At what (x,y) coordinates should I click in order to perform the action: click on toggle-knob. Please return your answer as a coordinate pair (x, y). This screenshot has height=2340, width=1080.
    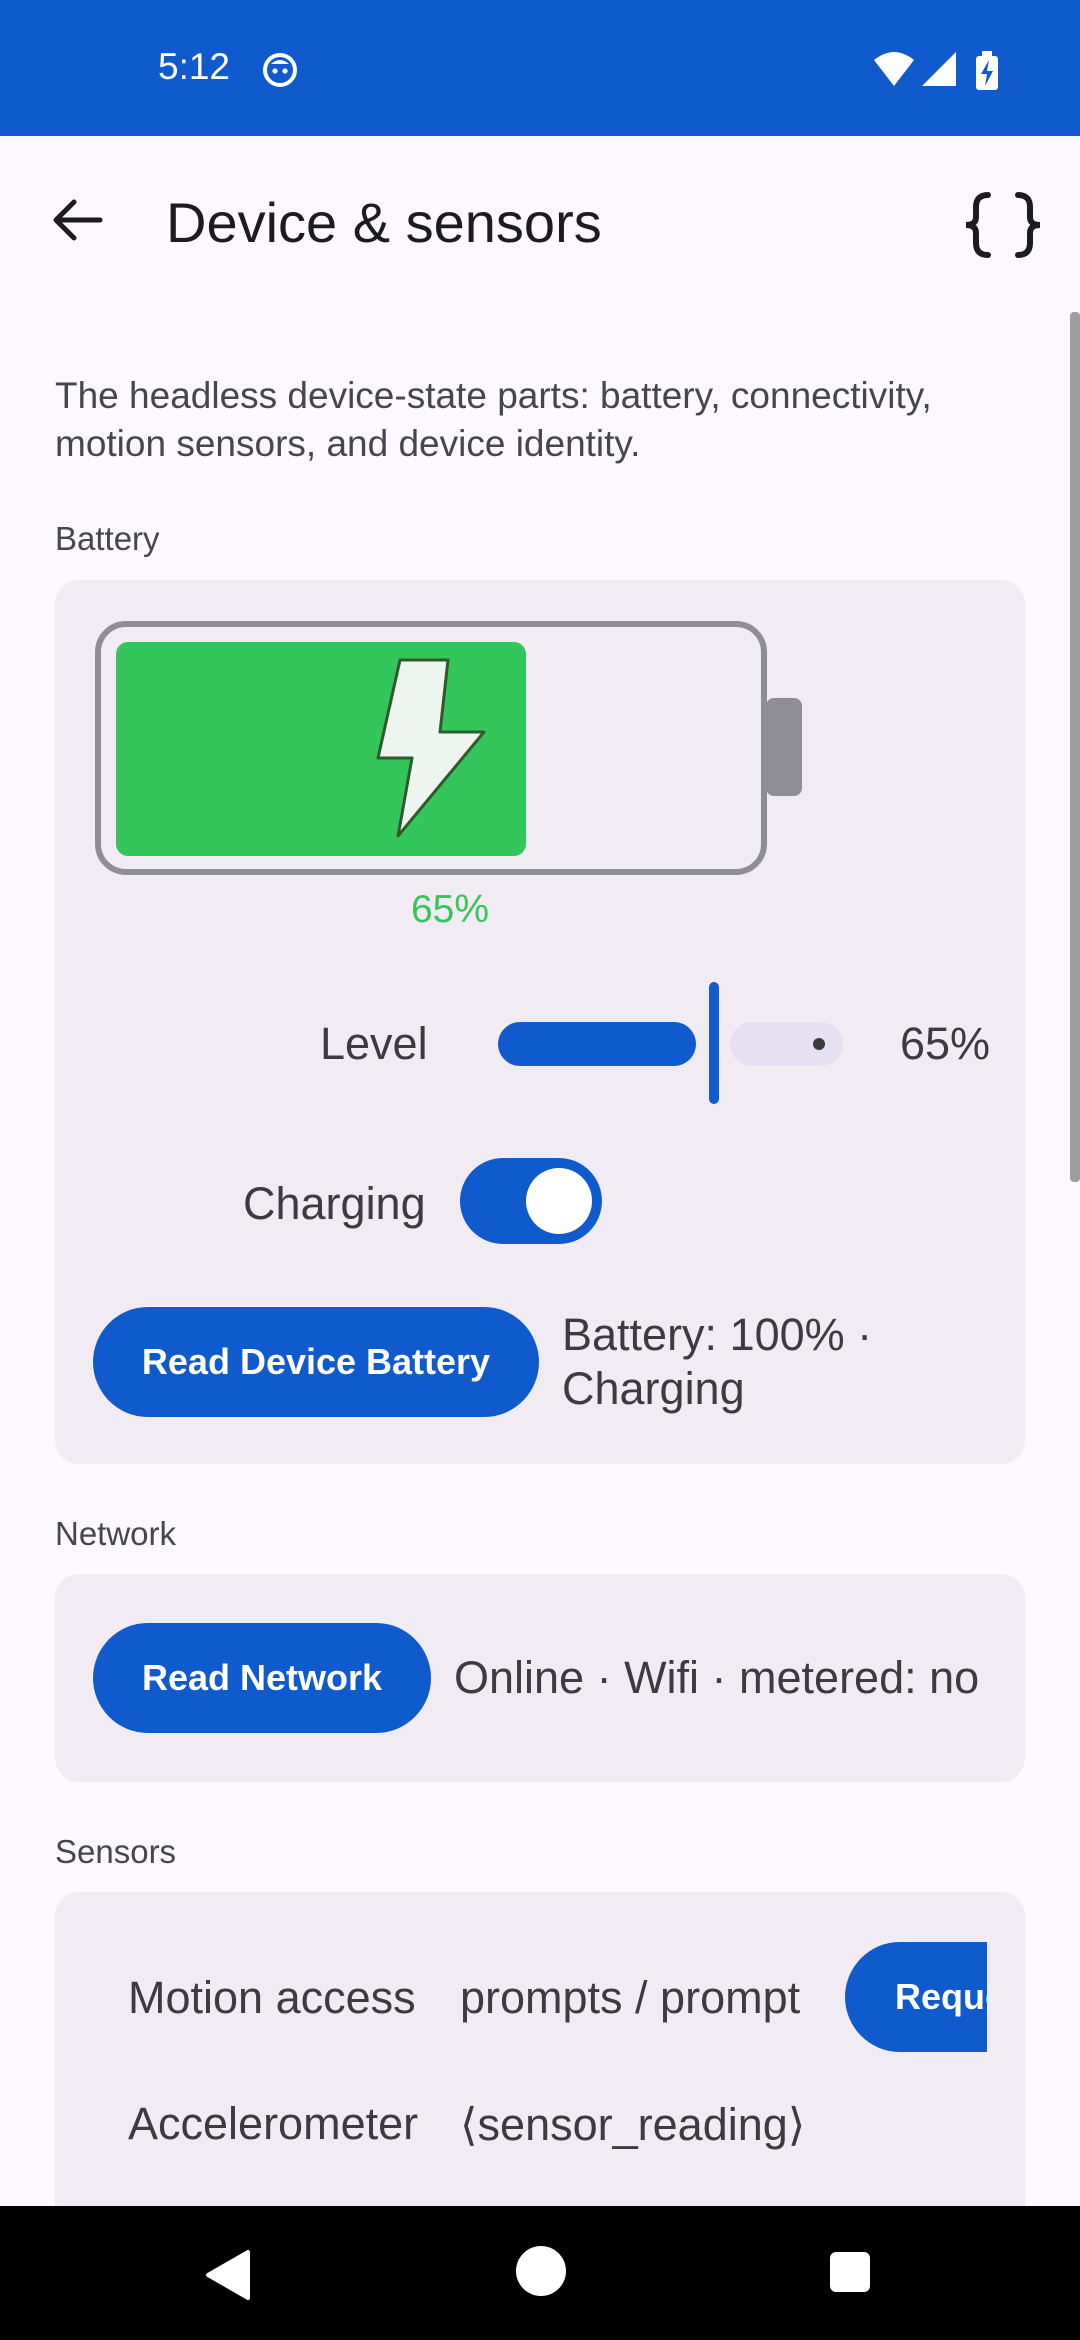
    Looking at the image, I should click on (559, 1201).